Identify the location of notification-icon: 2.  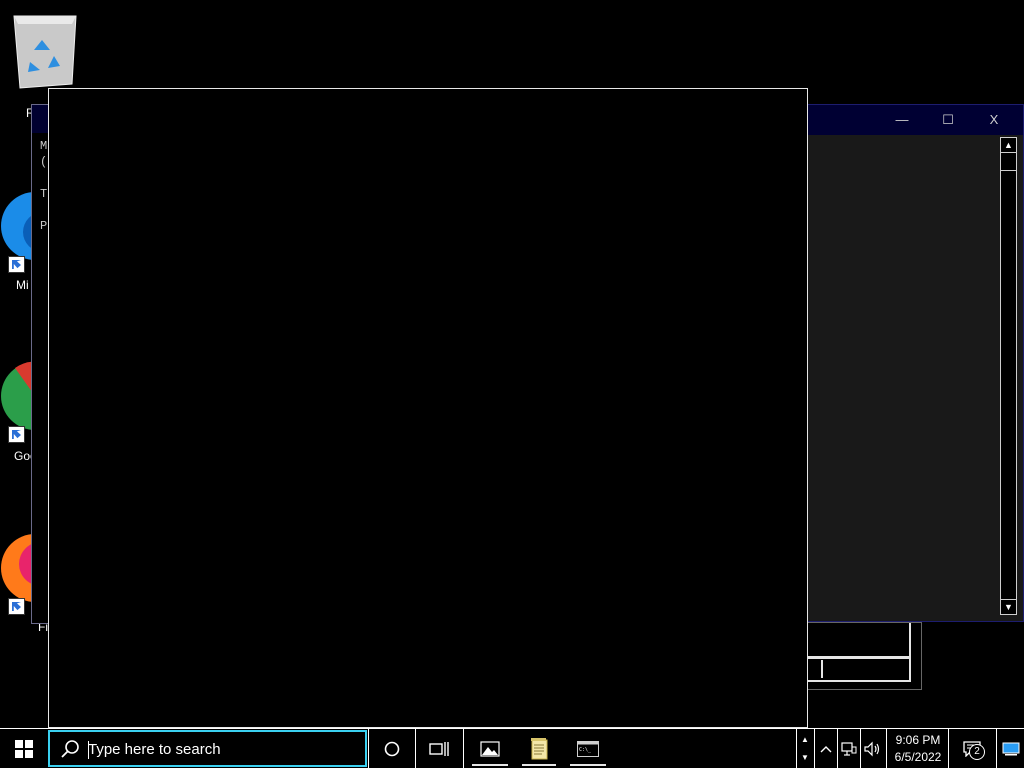
(974, 750).